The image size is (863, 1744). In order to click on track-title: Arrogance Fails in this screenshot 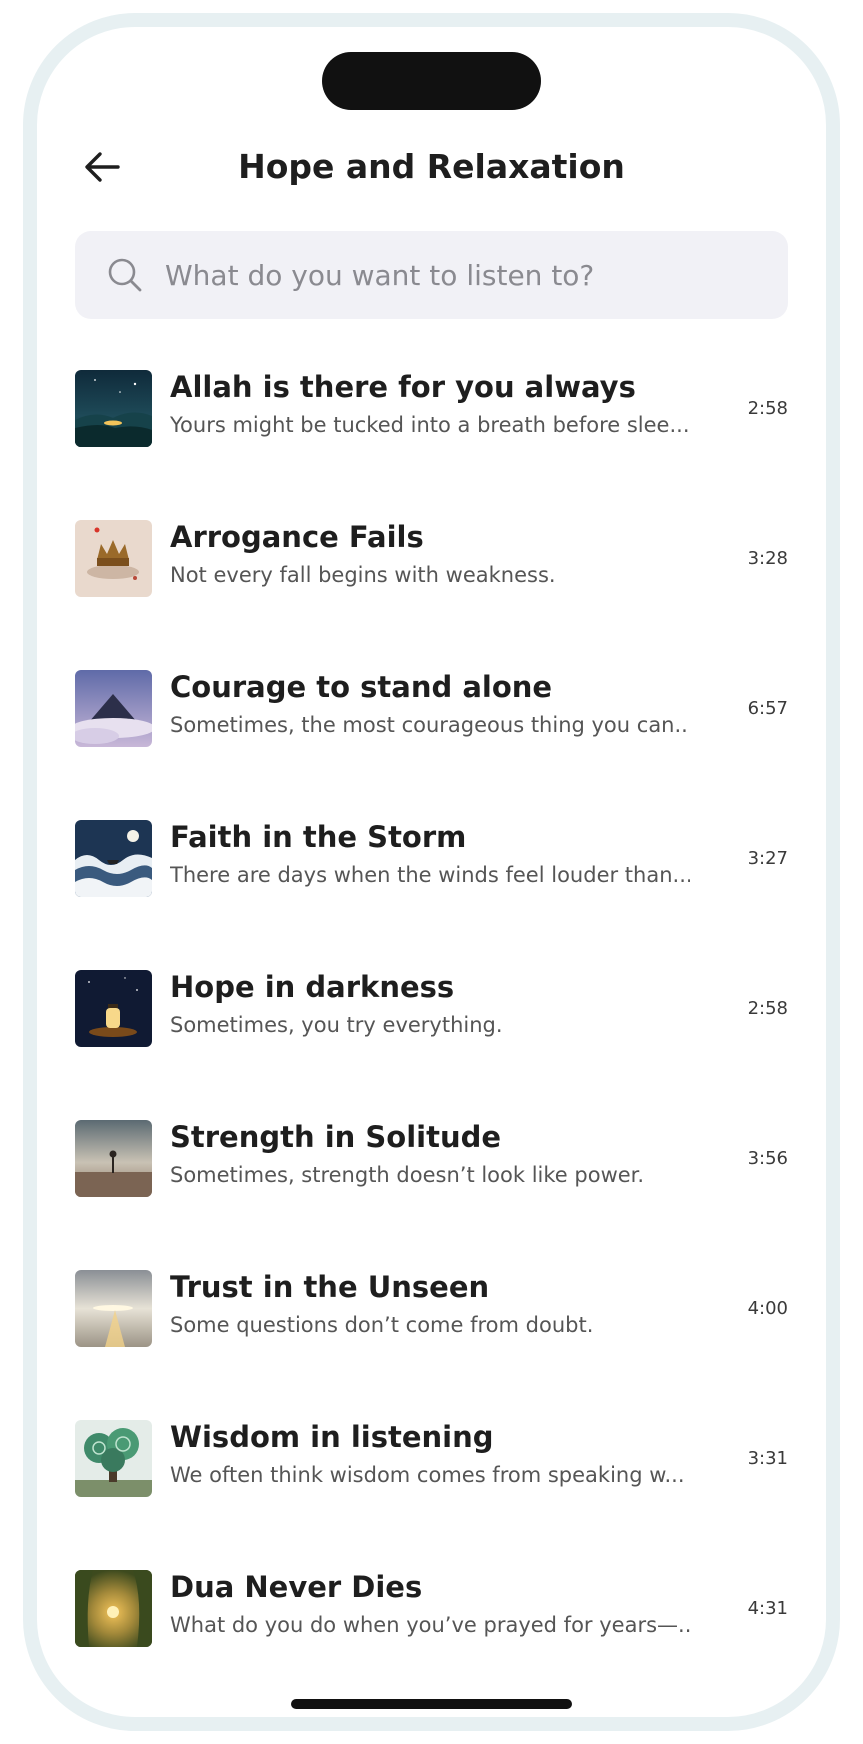, I will do `click(297, 537)`.